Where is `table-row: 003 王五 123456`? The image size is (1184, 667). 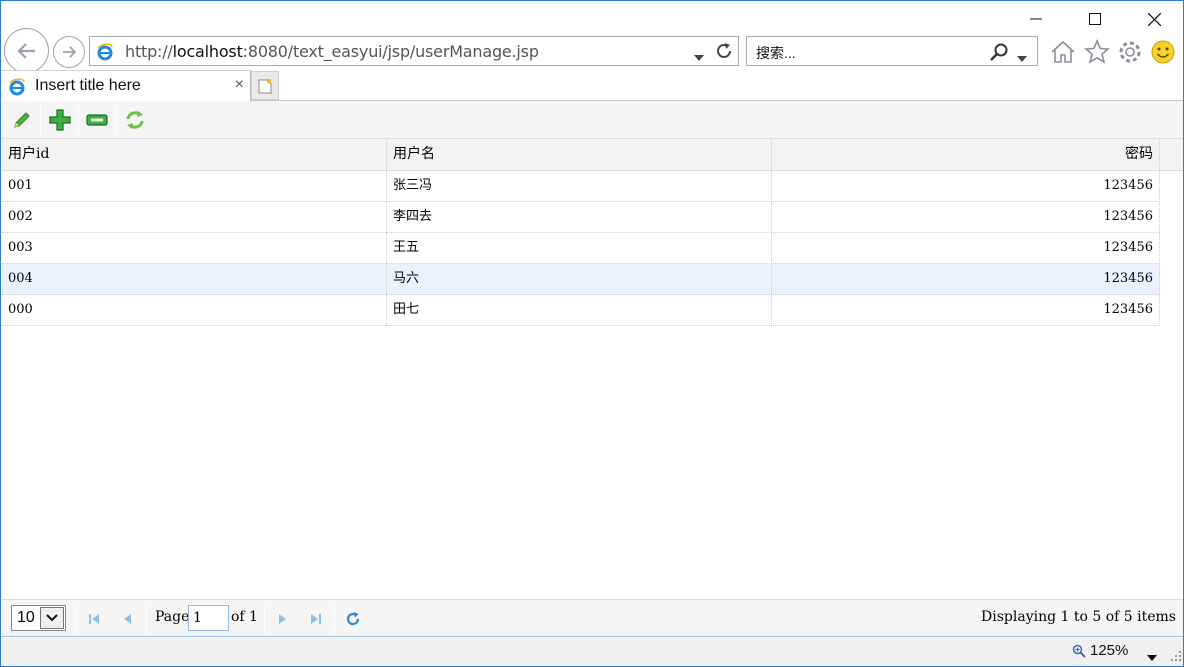
table-row: 003 王五 123456 is located at coordinates (581, 248).